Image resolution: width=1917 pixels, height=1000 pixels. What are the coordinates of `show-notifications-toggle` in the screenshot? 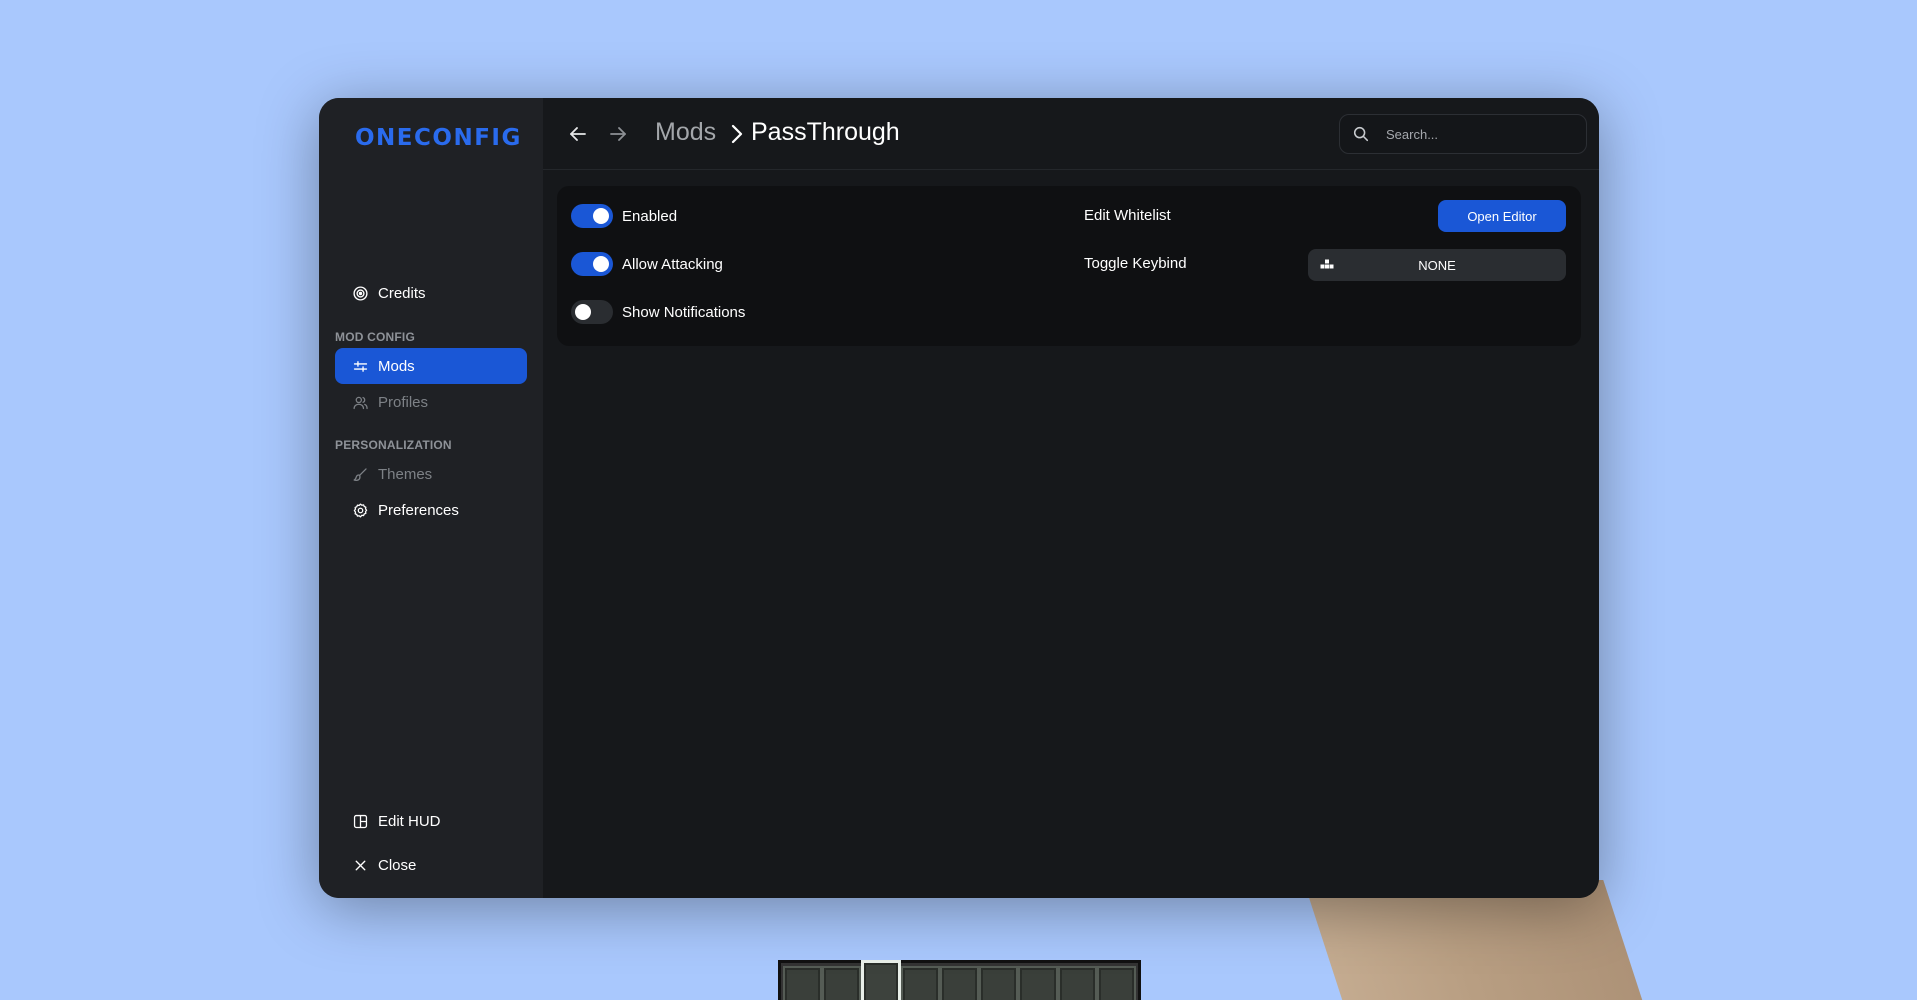 It's located at (592, 312).